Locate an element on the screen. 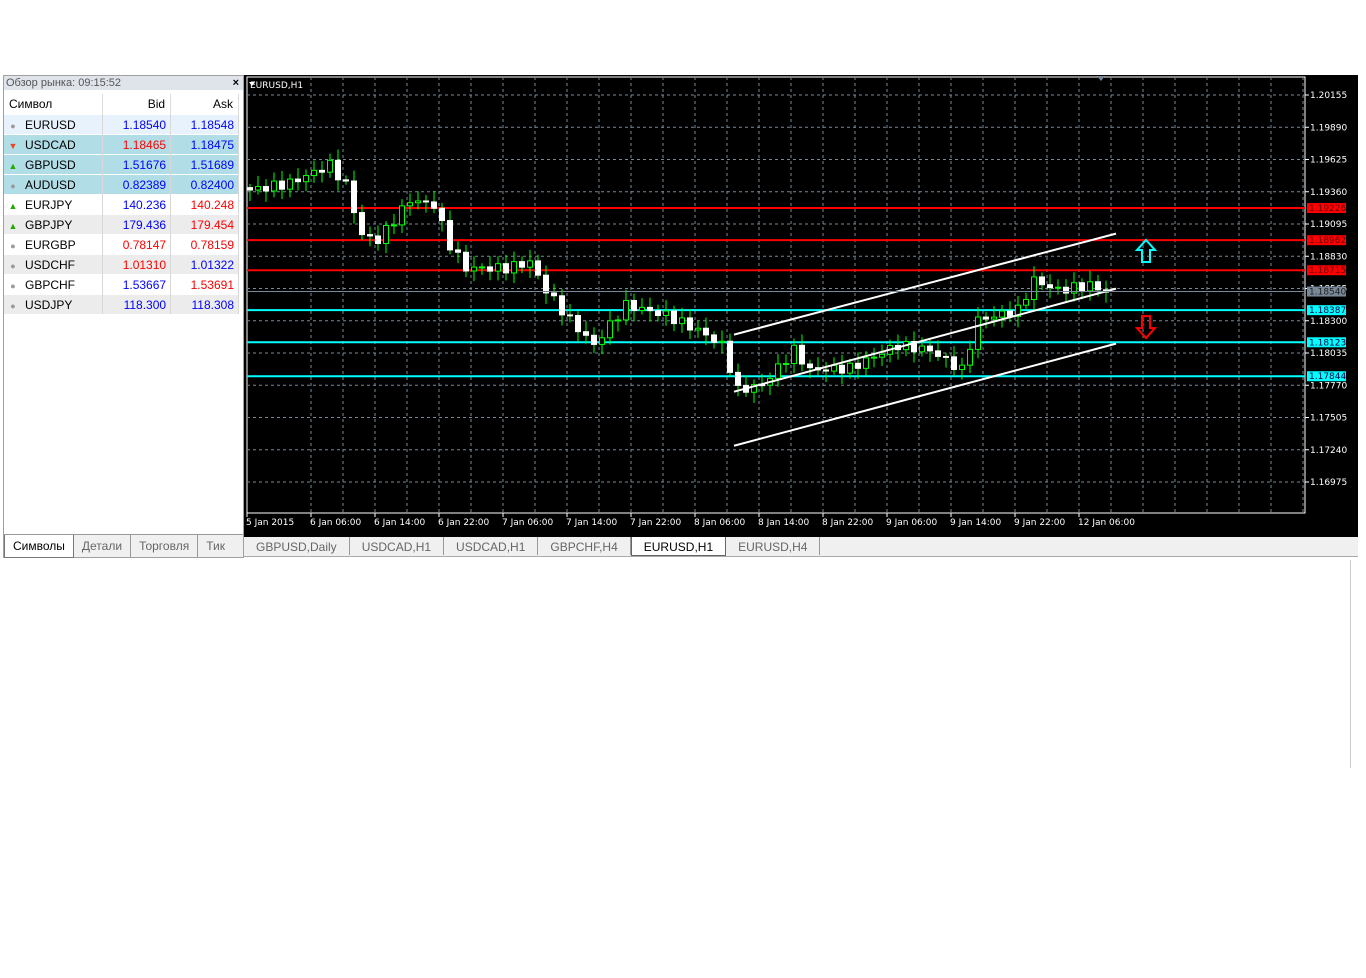  ask-cell: 1.18475 is located at coordinates (204, 144).